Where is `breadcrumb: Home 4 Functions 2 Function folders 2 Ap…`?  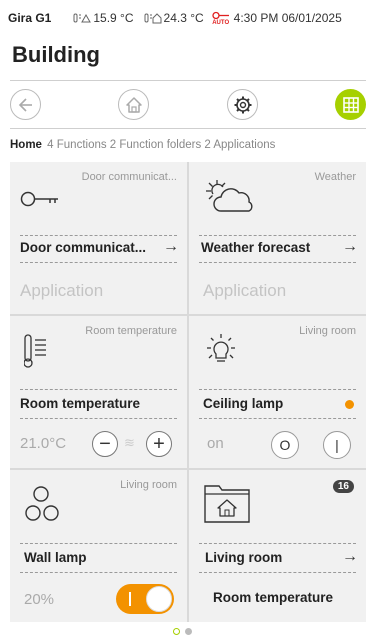 breadcrumb: Home 4 Functions 2 Function folders 2 Ap… is located at coordinates (142, 145).